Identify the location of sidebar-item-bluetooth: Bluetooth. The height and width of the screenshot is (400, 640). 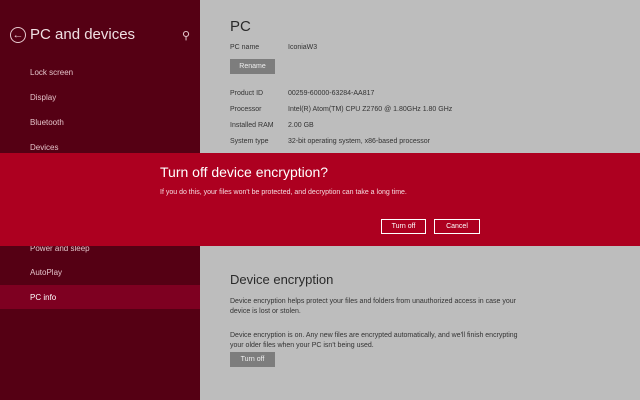
(100, 122).